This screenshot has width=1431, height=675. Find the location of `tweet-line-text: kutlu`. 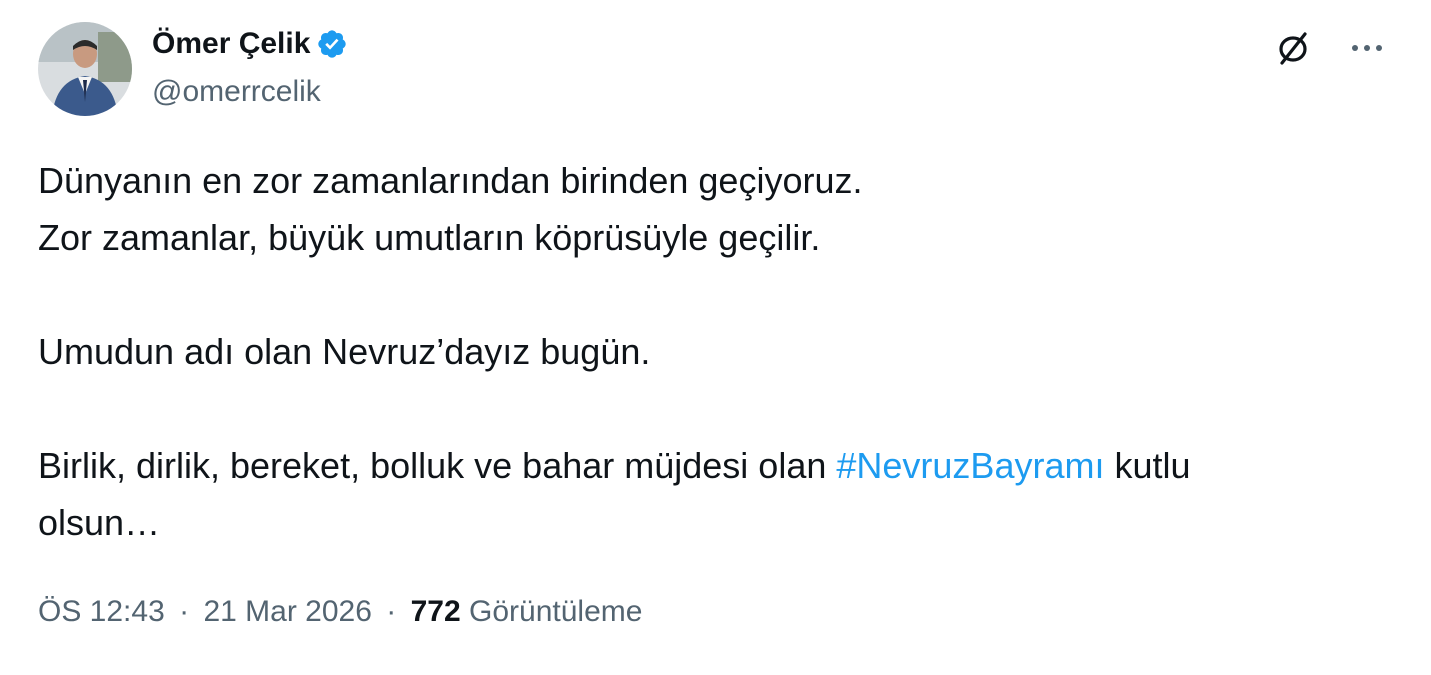

tweet-line-text: kutlu is located at coordinates (1147, 465).